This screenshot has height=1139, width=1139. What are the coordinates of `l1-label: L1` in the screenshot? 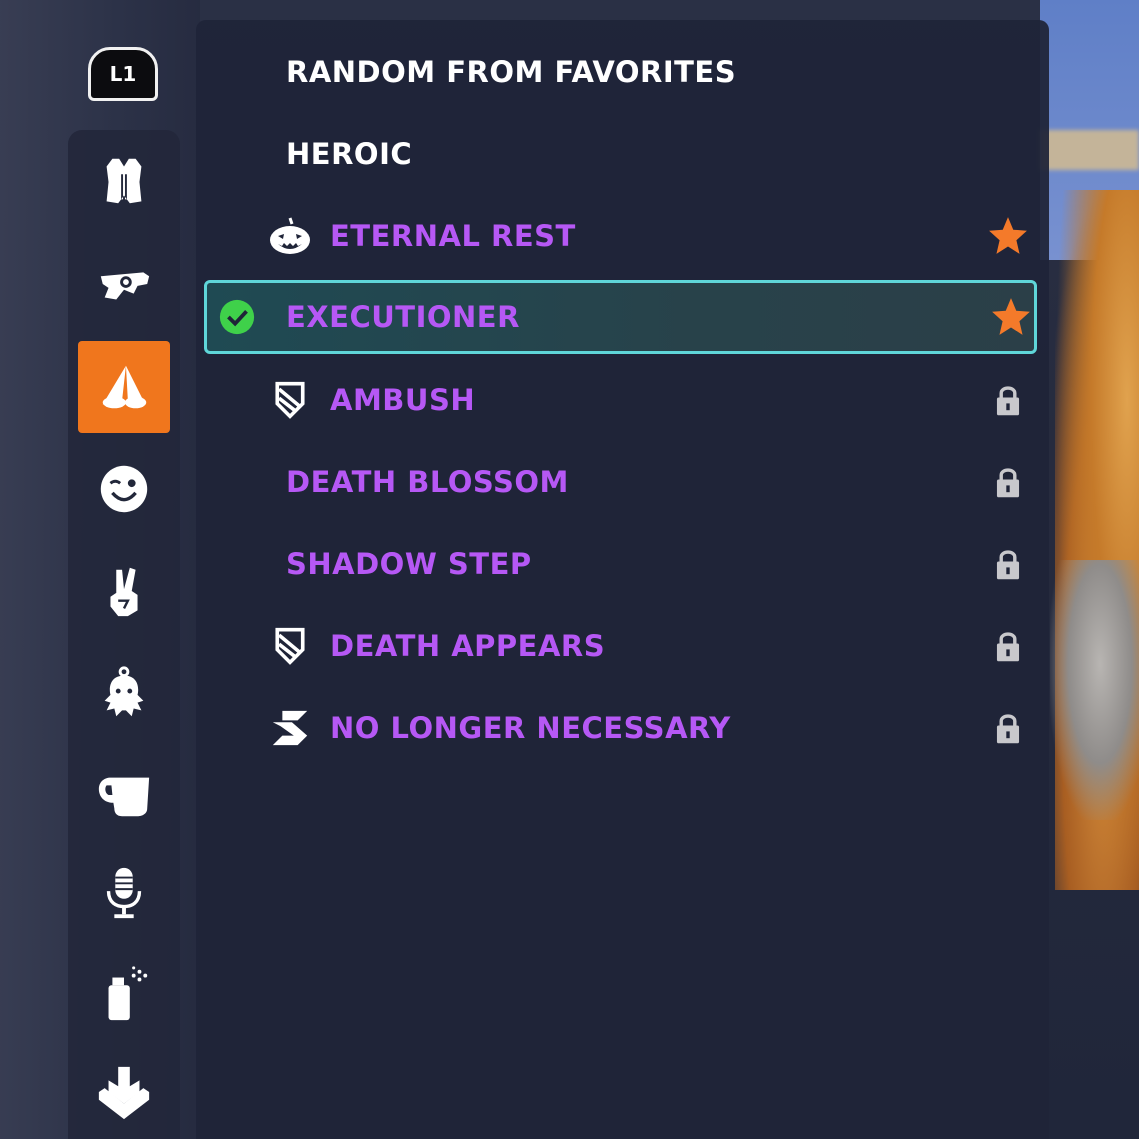 It's located at (123, 74).